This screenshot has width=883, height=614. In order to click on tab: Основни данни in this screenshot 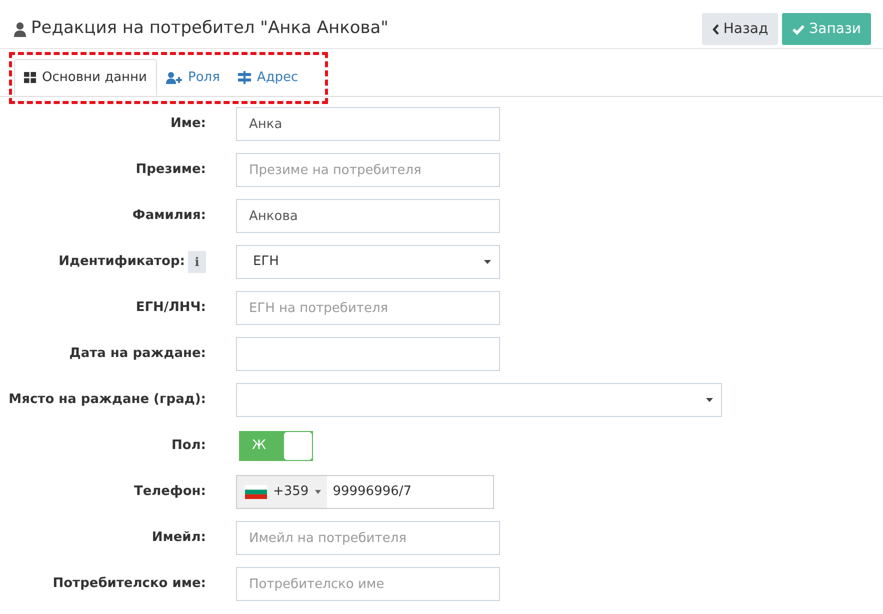, I will do `click(85, 77)`.